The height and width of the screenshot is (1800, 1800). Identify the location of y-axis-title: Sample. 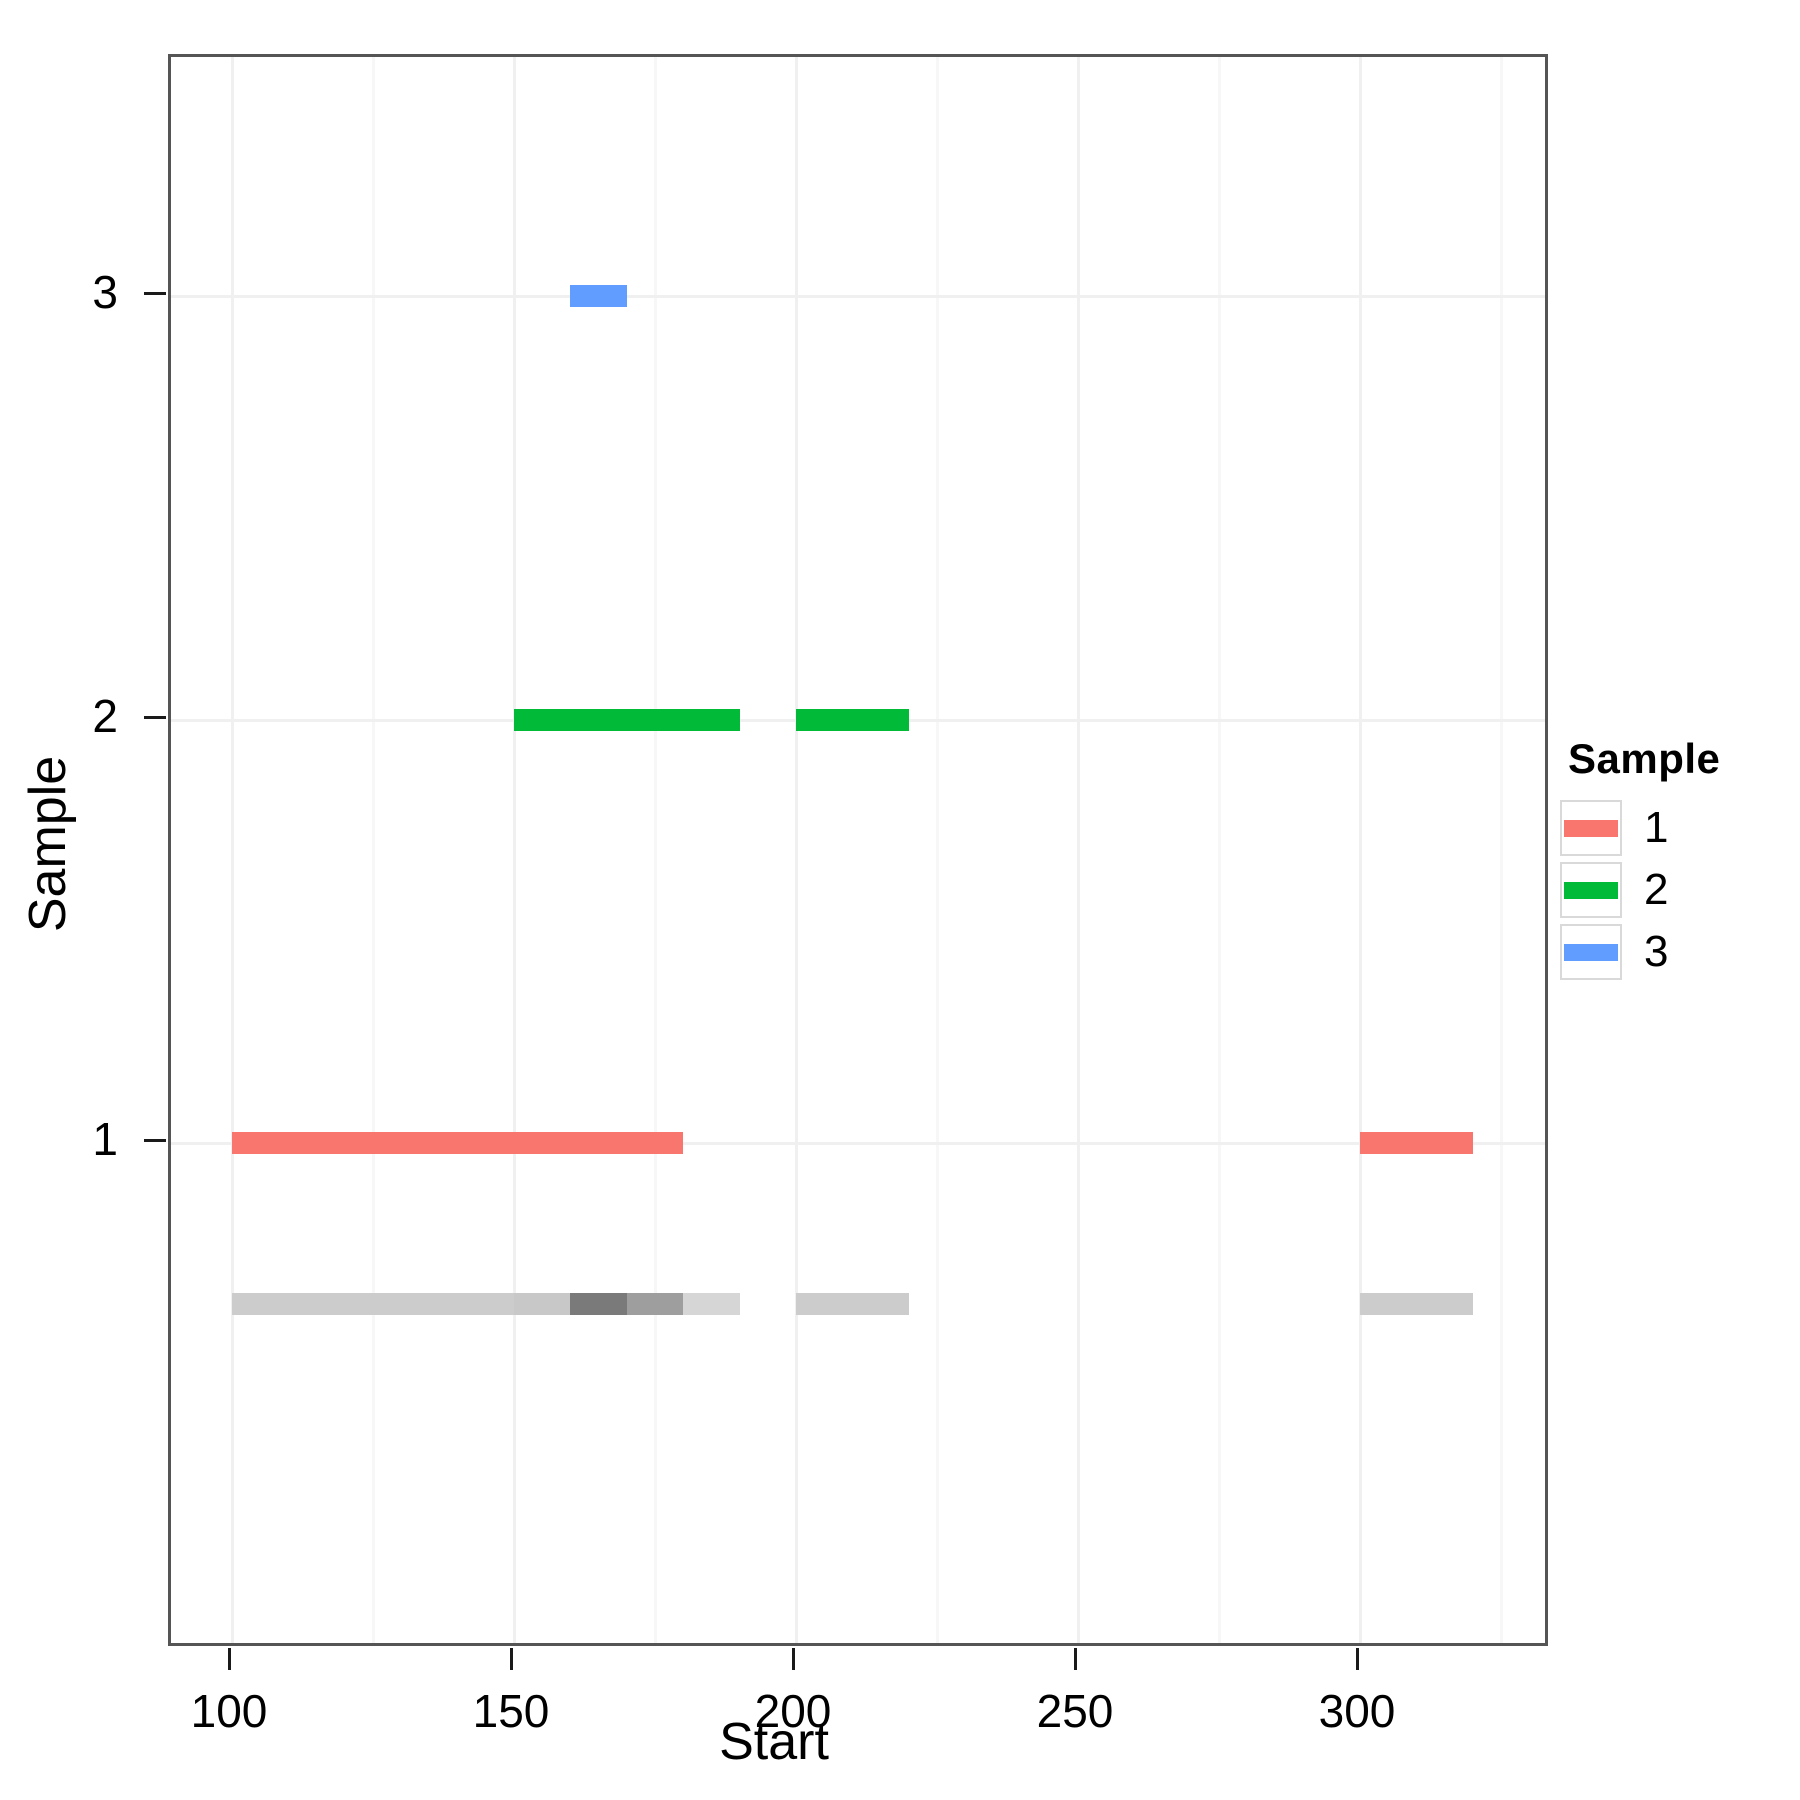
(48, 844).